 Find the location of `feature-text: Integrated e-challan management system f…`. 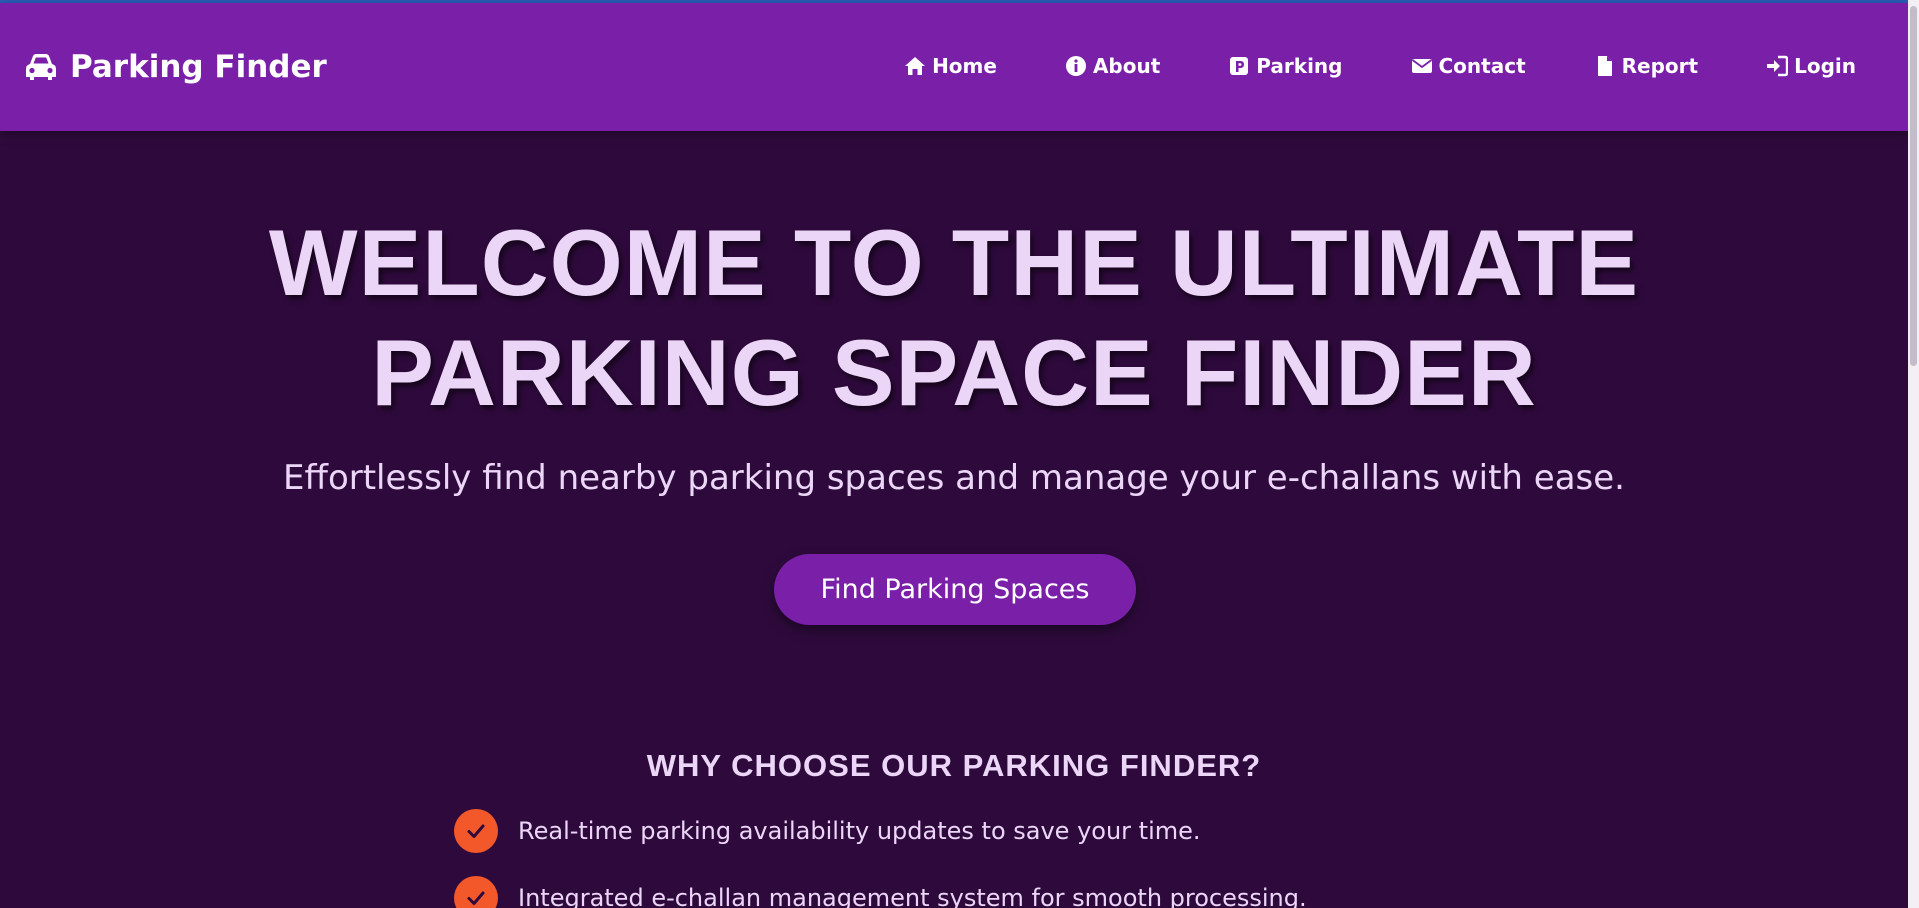

feature-text: Integrated e-challan management system f… is located at coordinates (912, 895).